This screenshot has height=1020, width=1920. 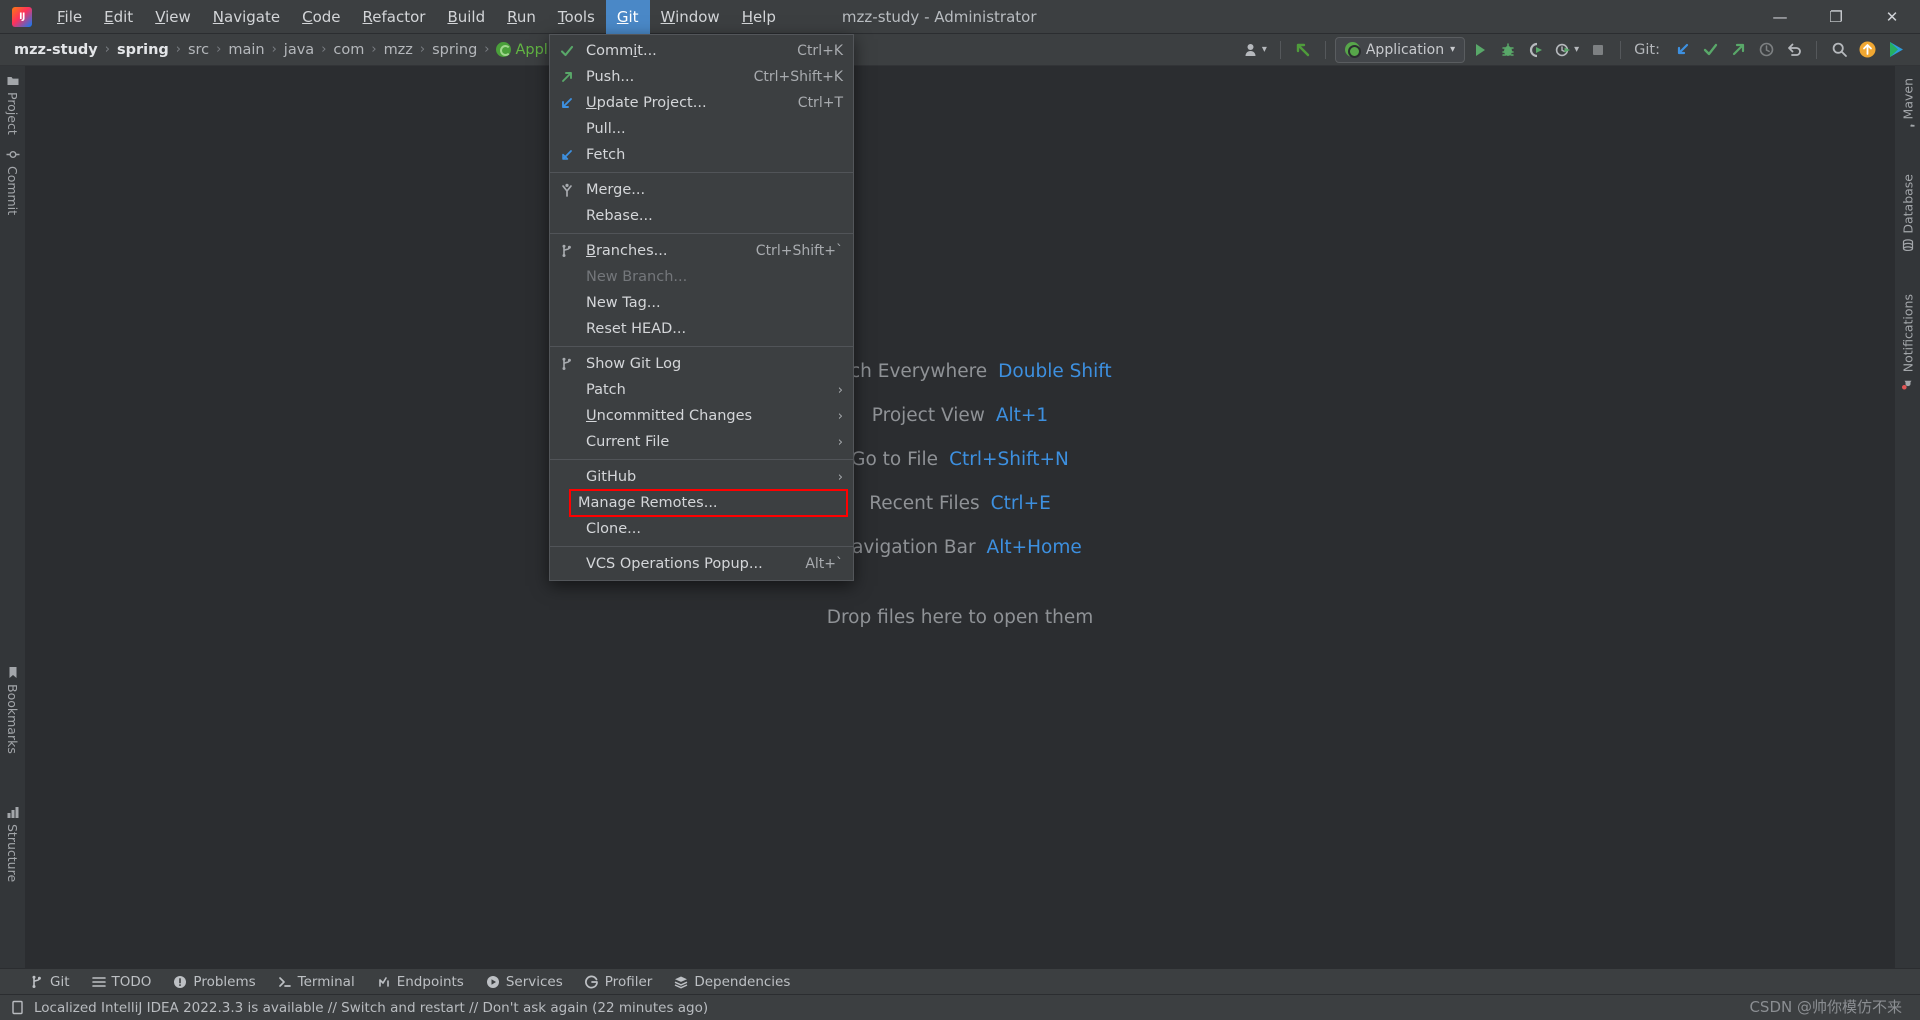 What do you see at coordinates (1255, 50) in the screenshot?
I see `user-account-icon: ▾` at bounding box center [1255, 50].